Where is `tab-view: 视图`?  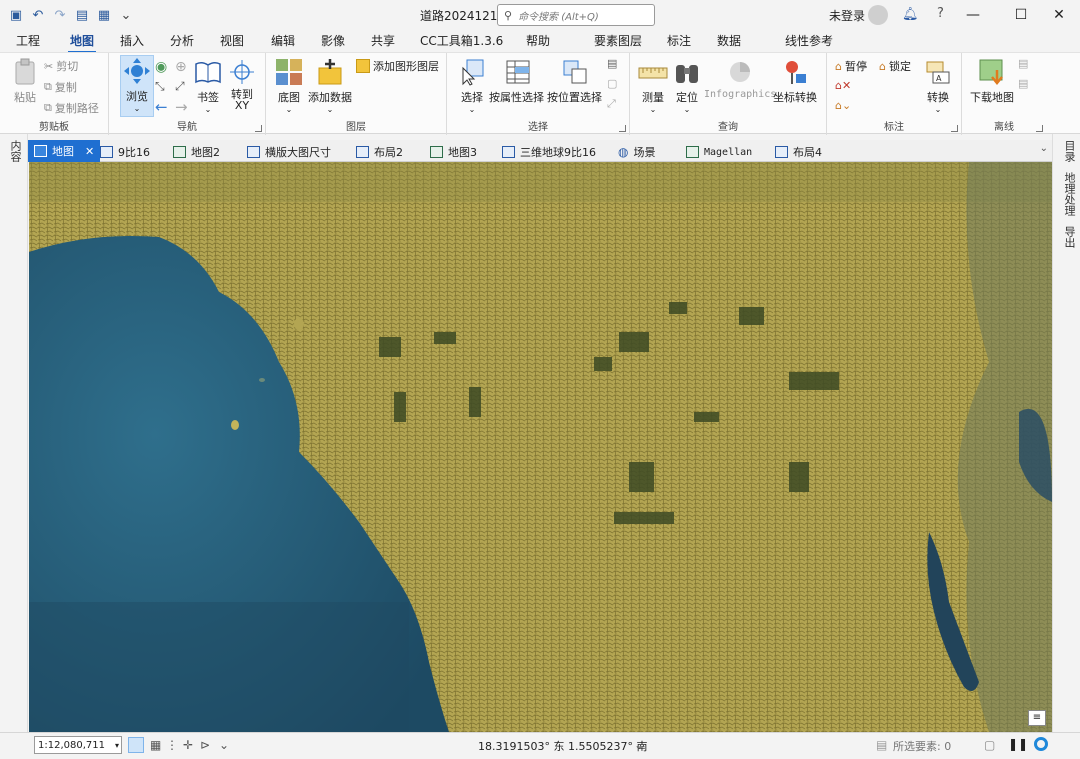 tab-view: 视图 is located at coordinates (232, 40).